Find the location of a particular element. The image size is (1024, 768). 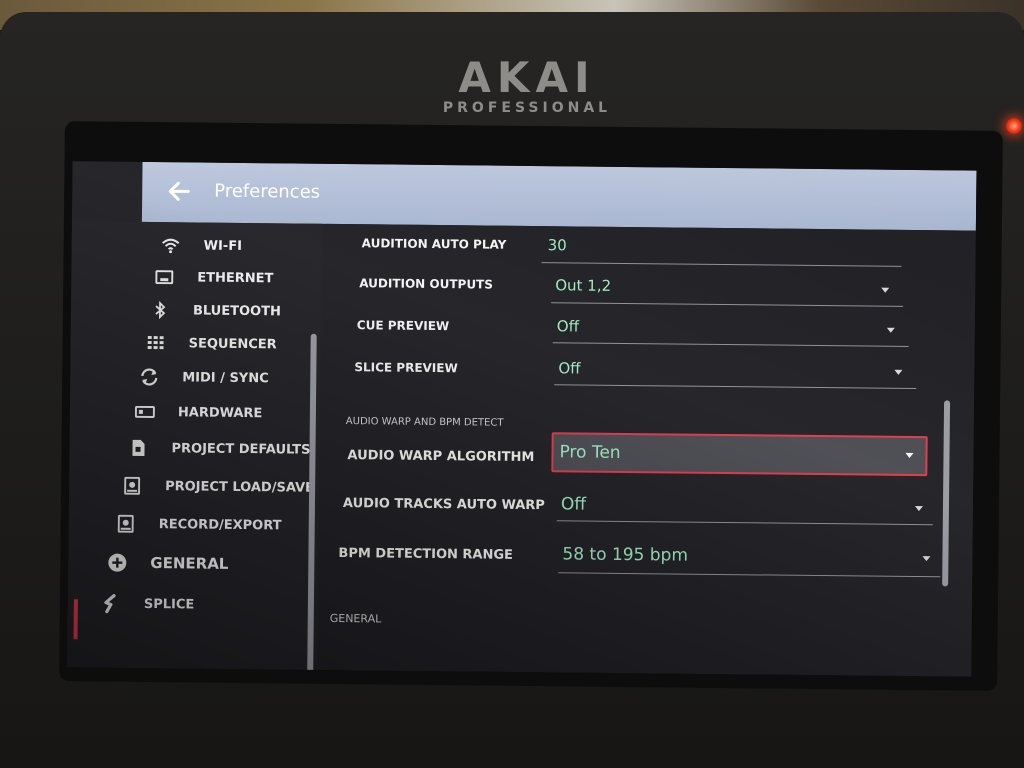

sidebar-item-label: WI-FI is located at coordinates (223, 246).